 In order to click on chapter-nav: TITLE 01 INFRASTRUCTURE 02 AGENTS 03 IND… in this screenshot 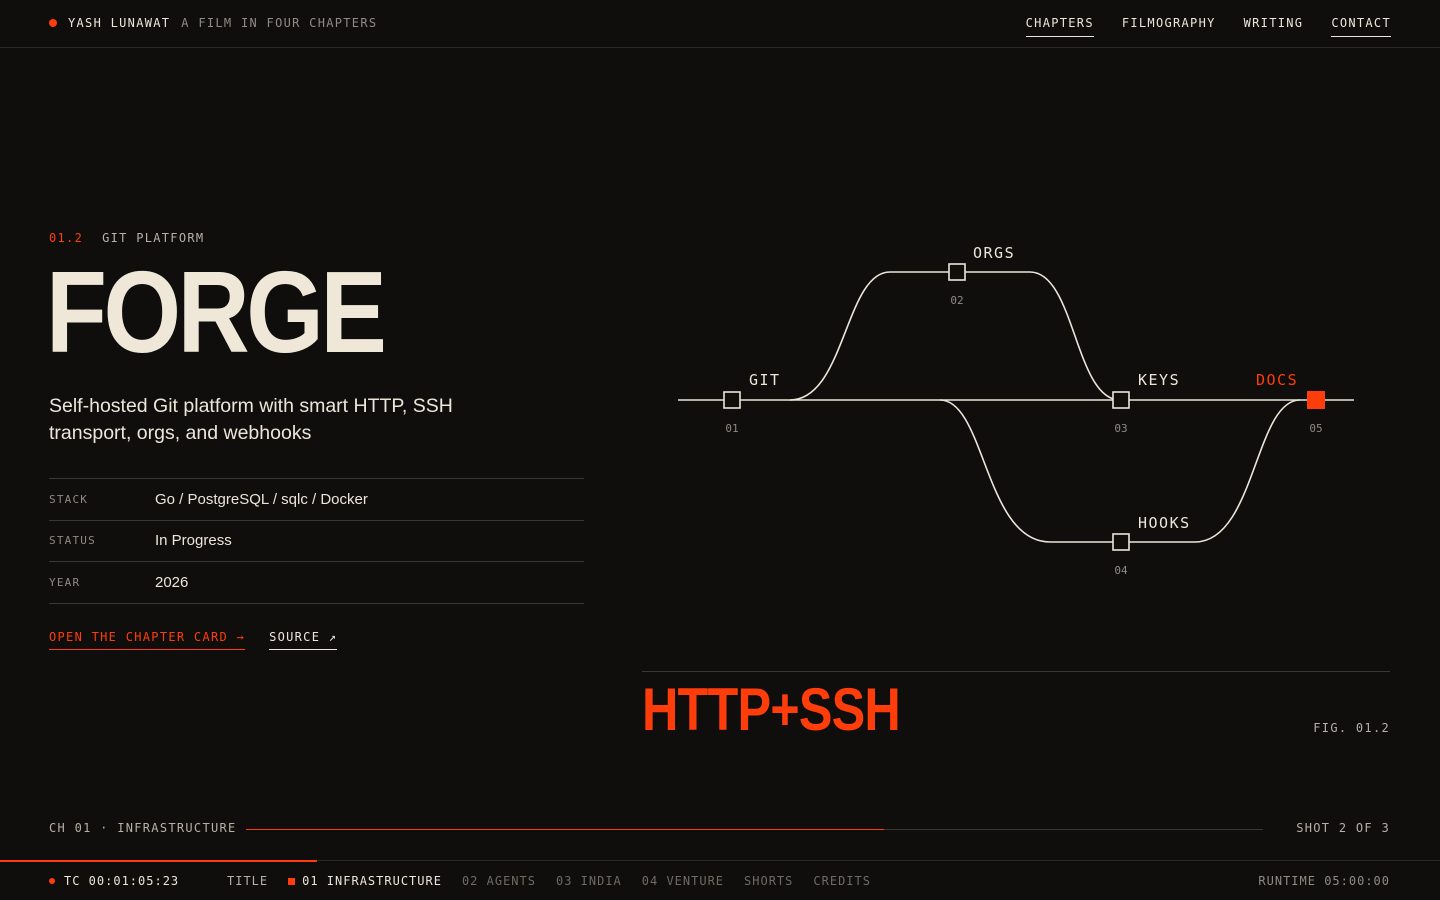, I will do `click(549, 881)`.